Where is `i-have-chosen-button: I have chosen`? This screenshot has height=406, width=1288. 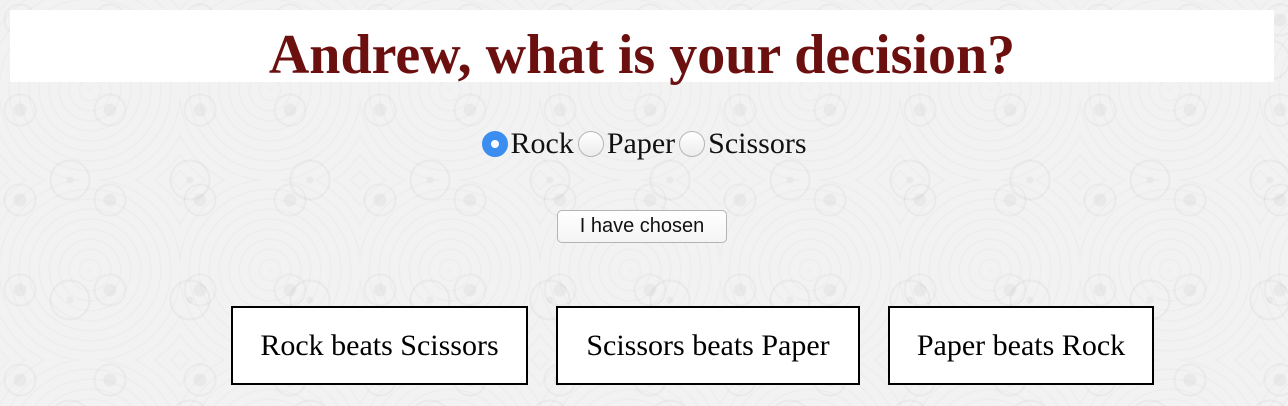 i-have-chosen-button: I have chosen is located at coordinates (642, 226).